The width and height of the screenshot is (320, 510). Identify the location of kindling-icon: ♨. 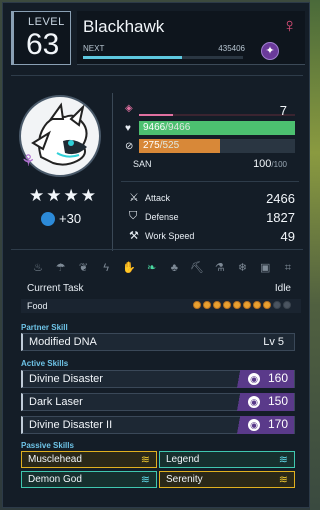
(38, 268).